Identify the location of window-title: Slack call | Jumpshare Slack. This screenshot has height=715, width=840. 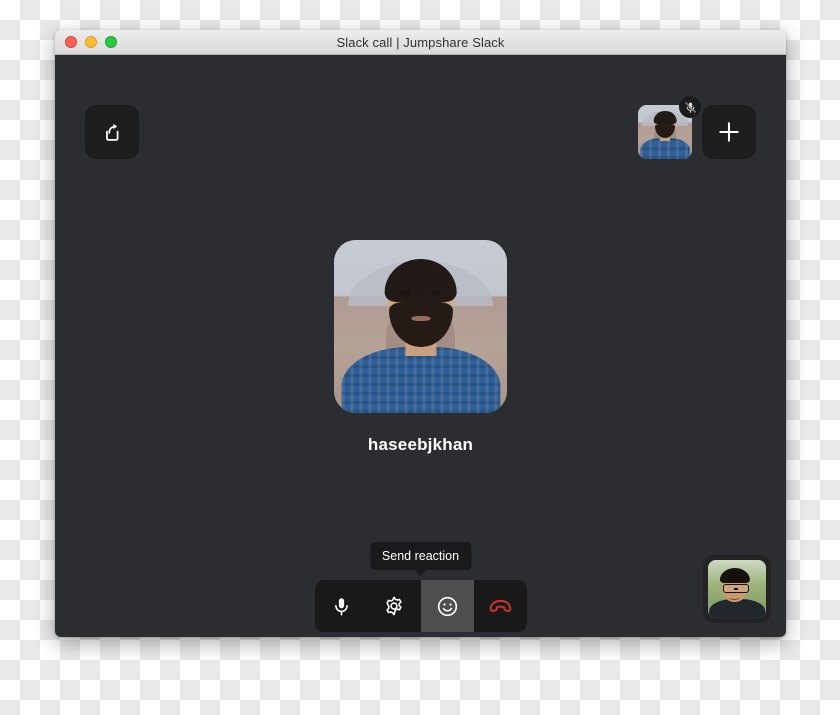
(420, 42).